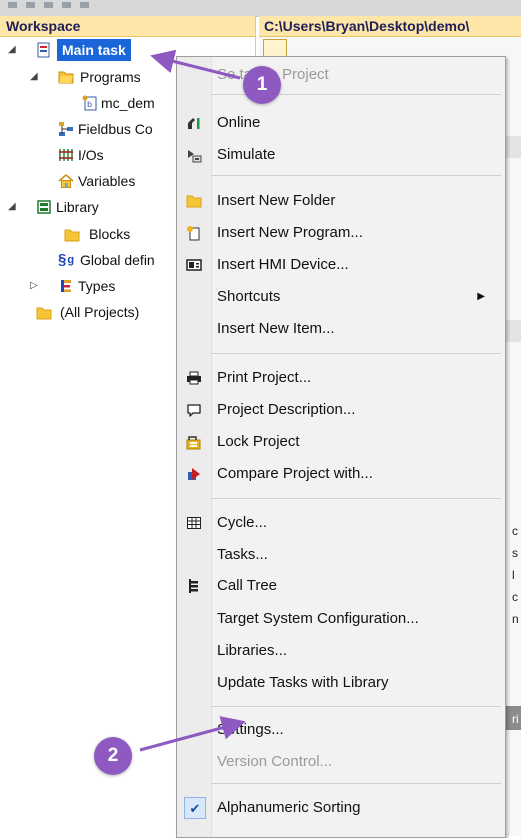 This screenshot has height=838, width=521. What do you see at coordinates (66, 129) in the screenshot?
I see `fieldbus-icon` at bounding box center [66, 129].